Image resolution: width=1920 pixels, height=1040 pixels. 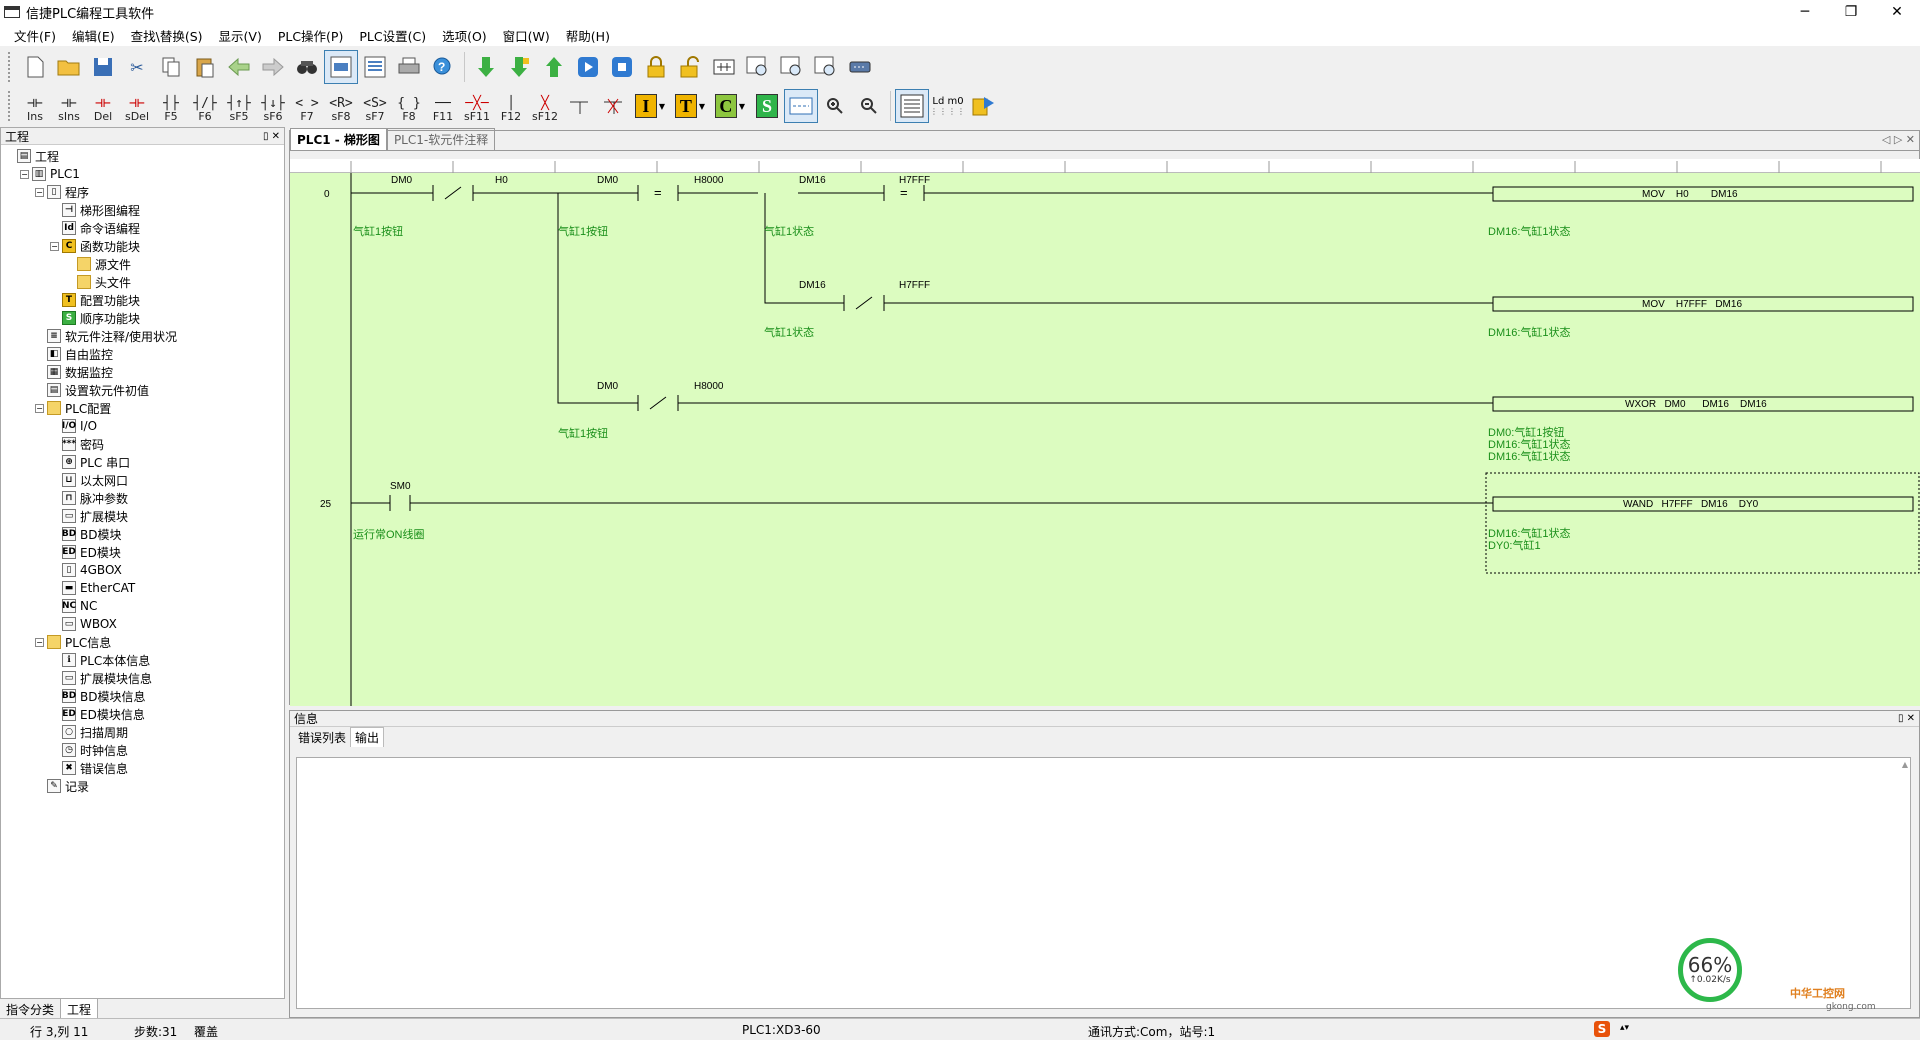 I want to click on tree-item: 头文件, so click(x=142, y=282).